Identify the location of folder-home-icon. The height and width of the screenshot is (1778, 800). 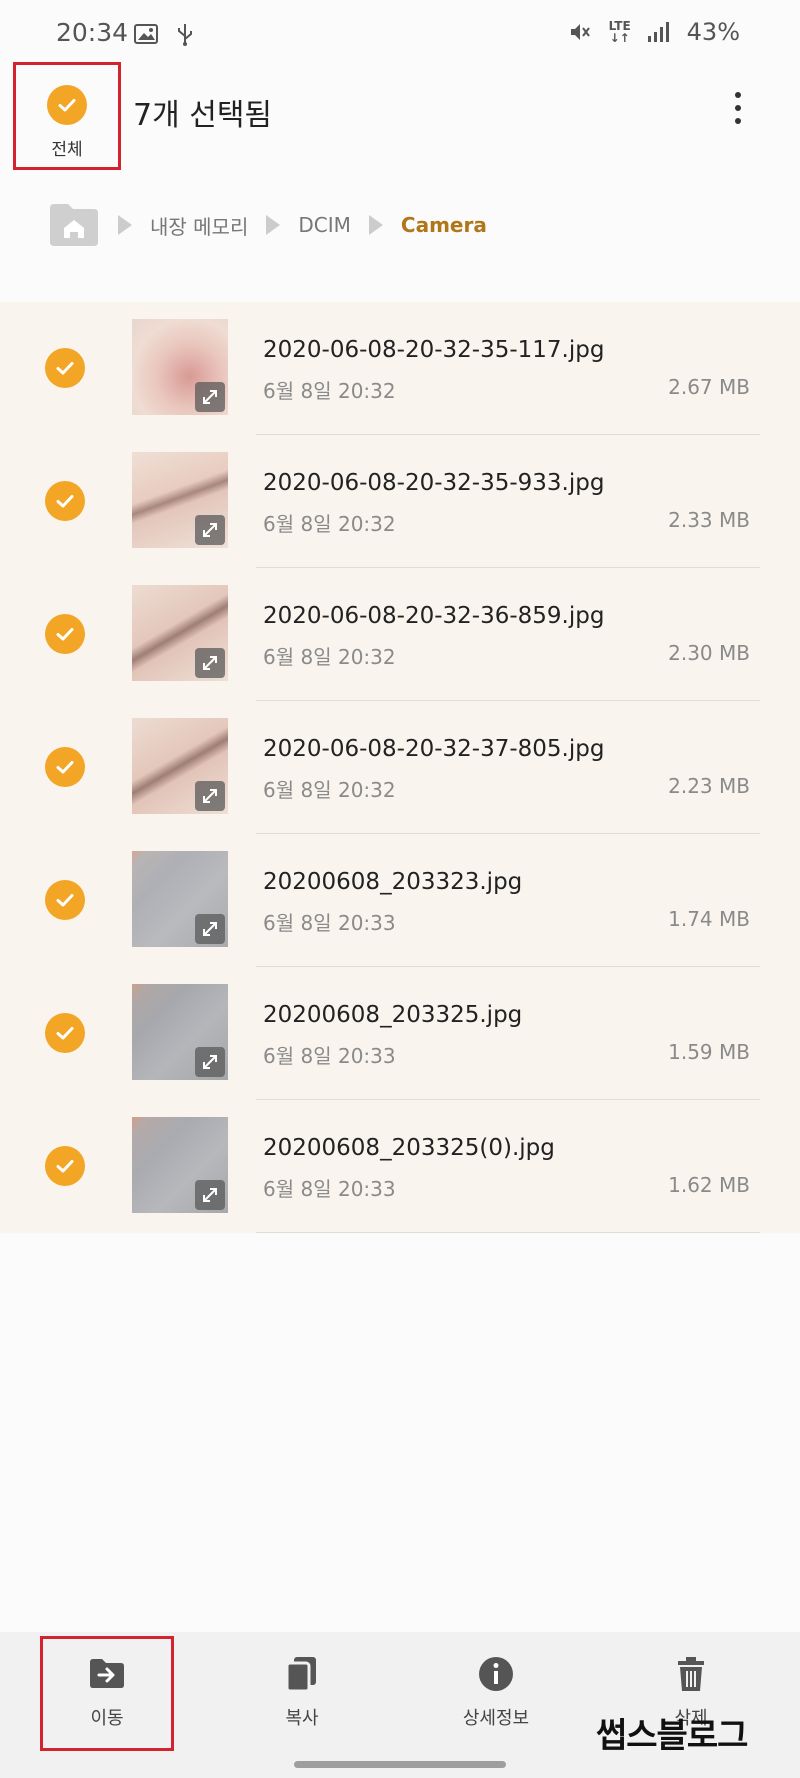
(74, 225).